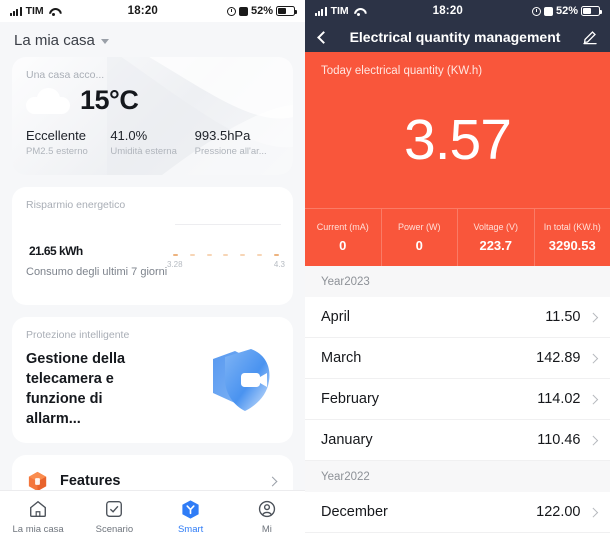 The height and width of the screenshot is (542, 610). I want to click on left-status-bar: TIM 18:20 52%, so click(152, 11).